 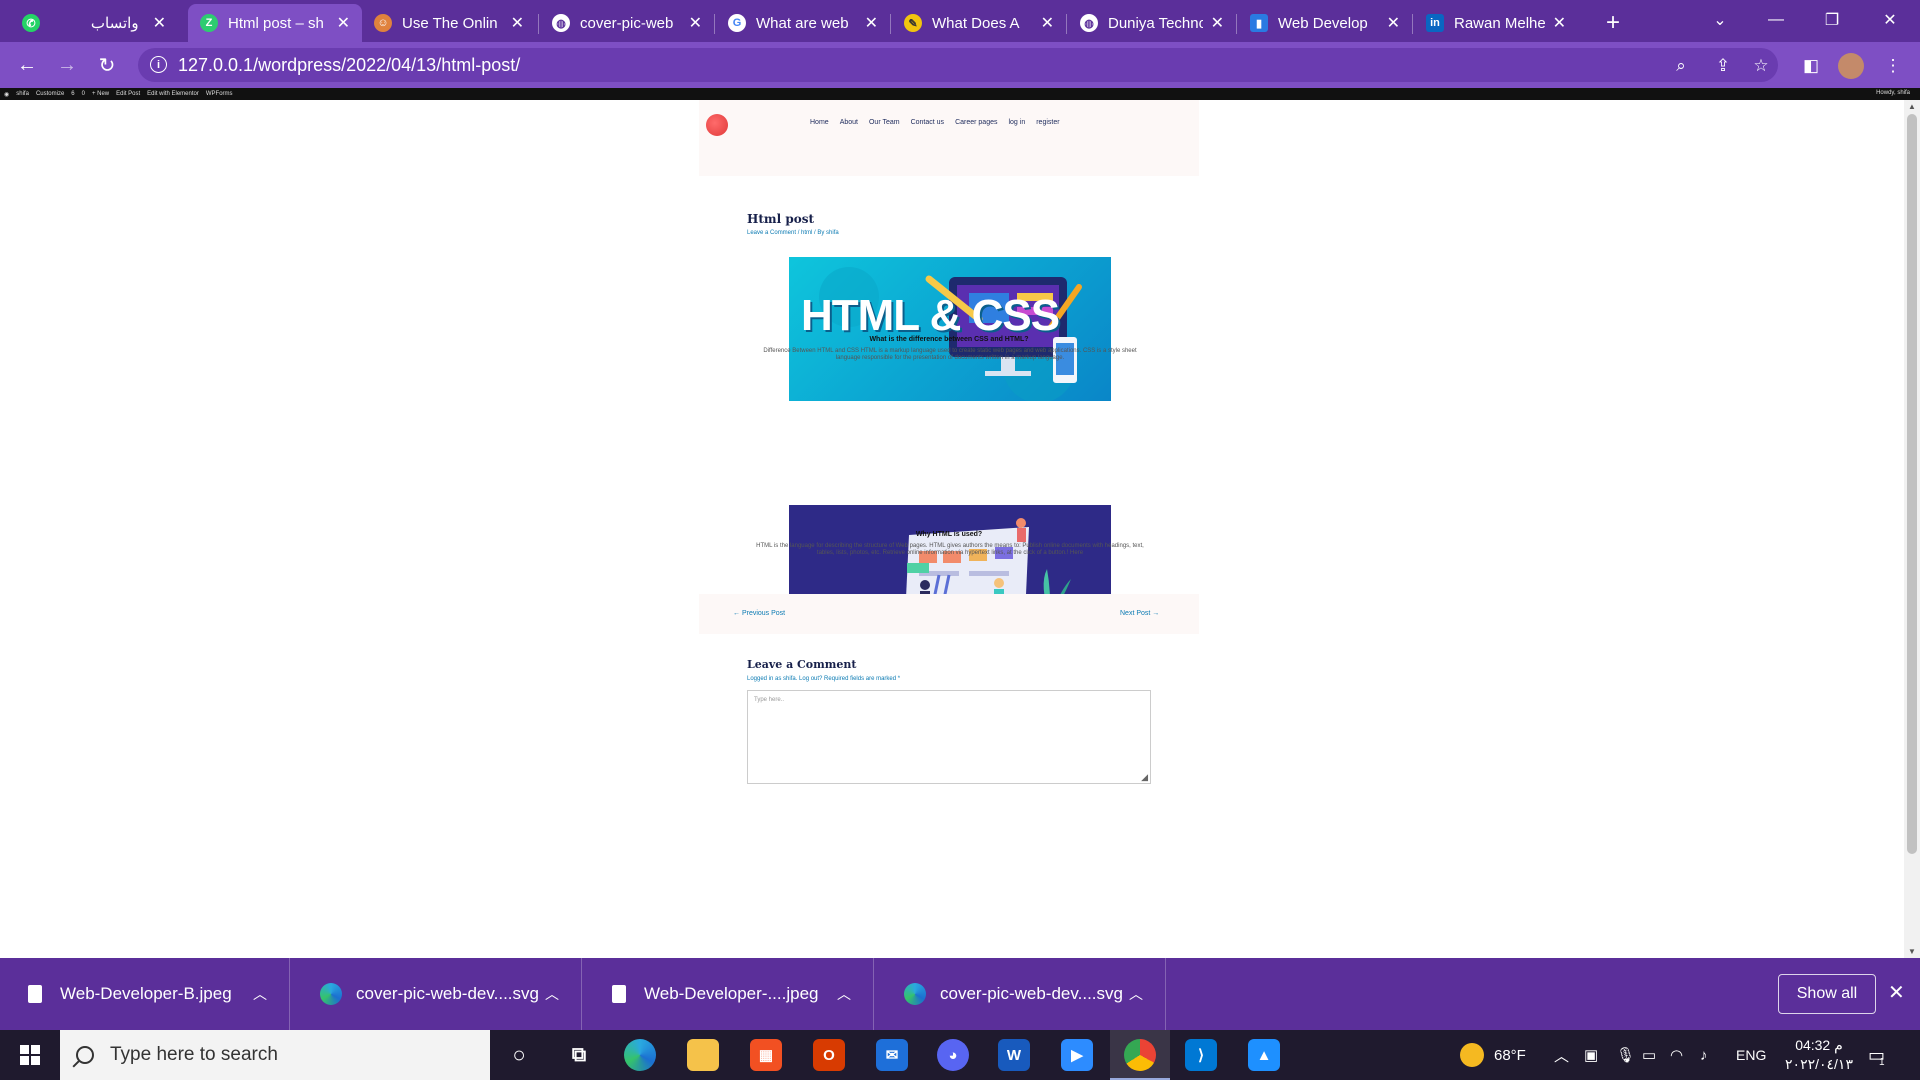 I want to click on wp-admin-item: 0, so click(x=83, y=94).